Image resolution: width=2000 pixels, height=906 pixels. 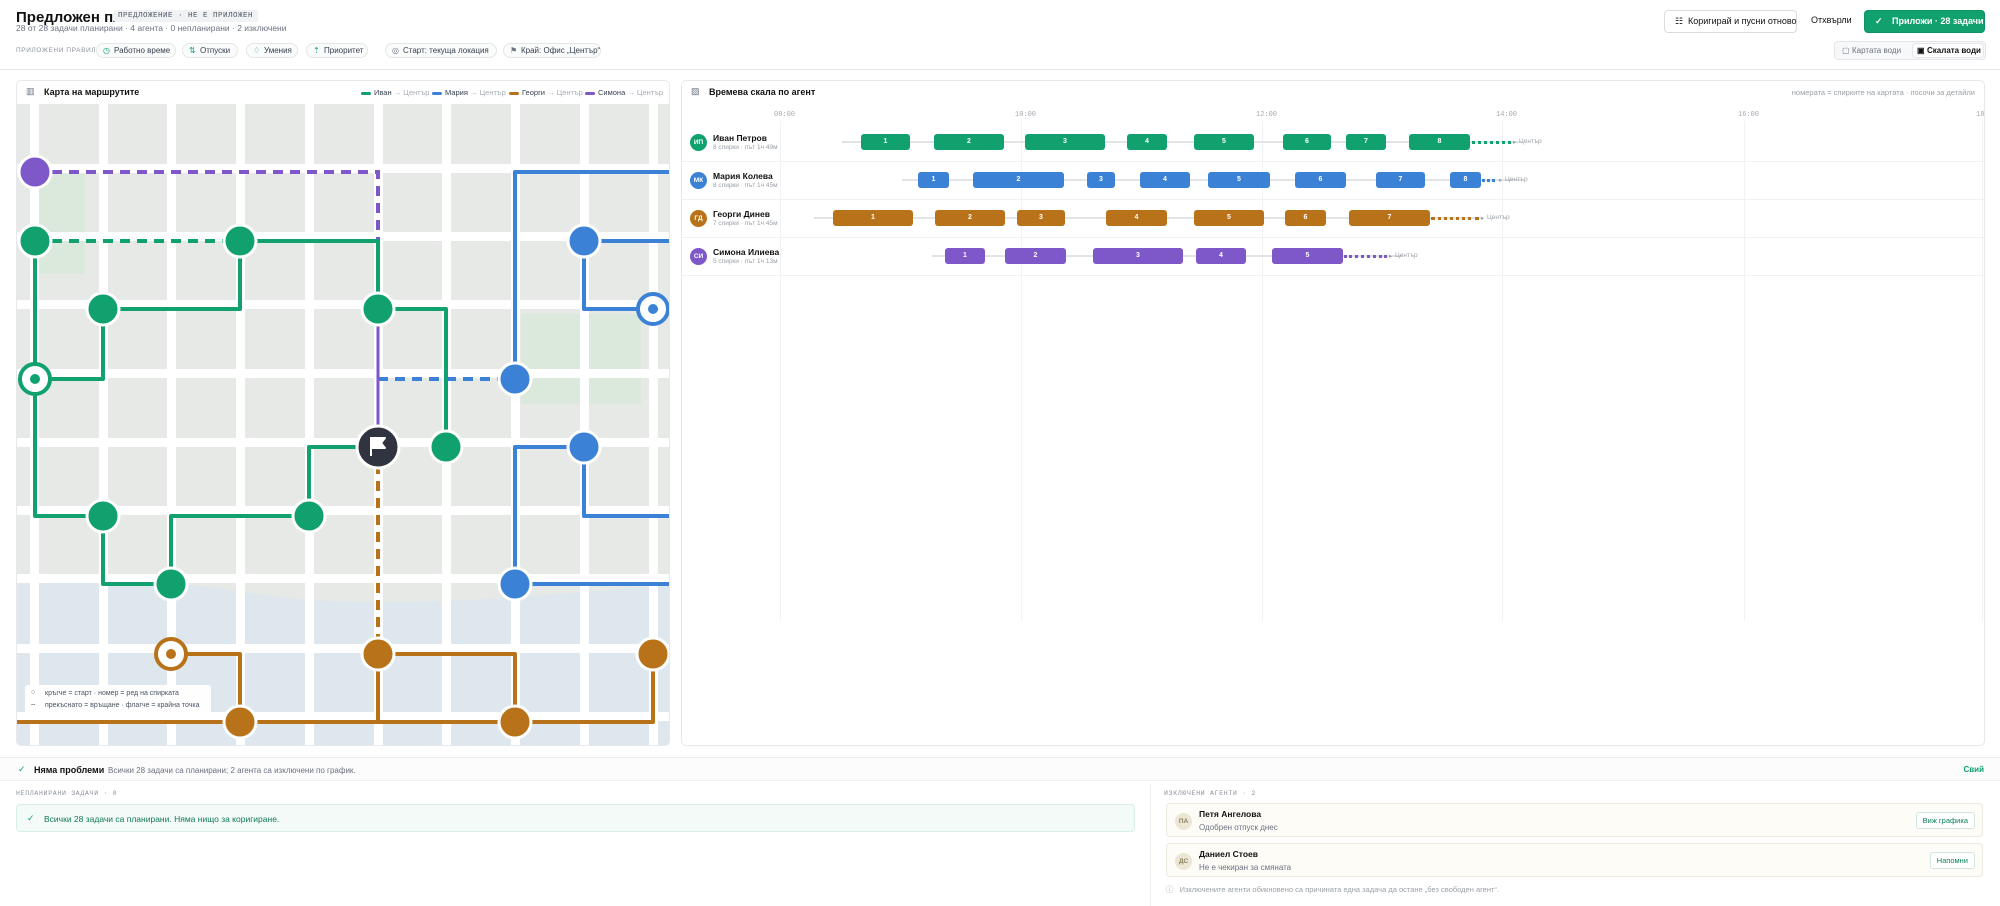 I want to click on button-label: Коригирай и пусни отново, so click(x=1742, y=21).